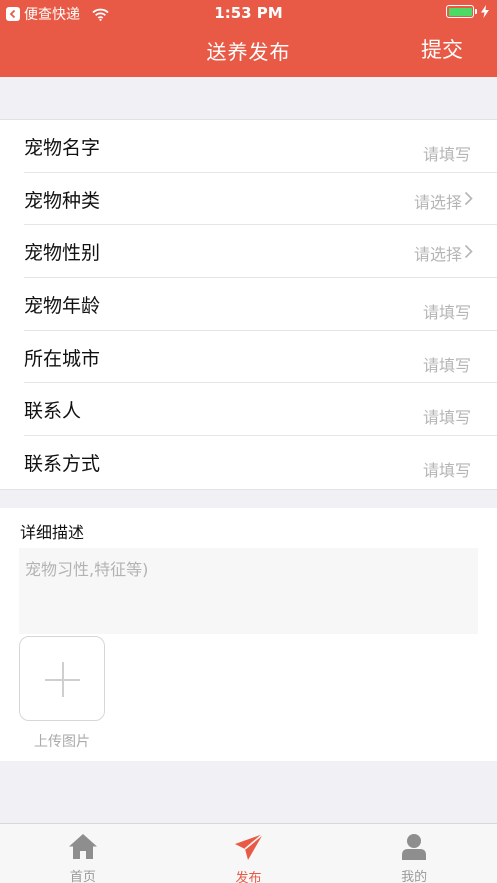 The height and width of the screenshot is (883, 497). I want to click on upload-image-button, so click(62, 678).